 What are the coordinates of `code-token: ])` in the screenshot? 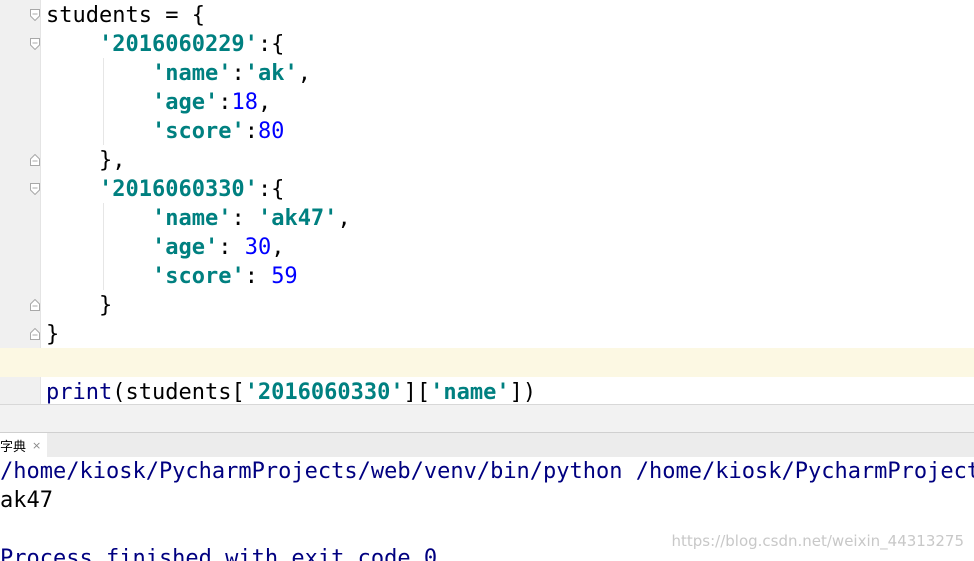 It's located at (523, 392).